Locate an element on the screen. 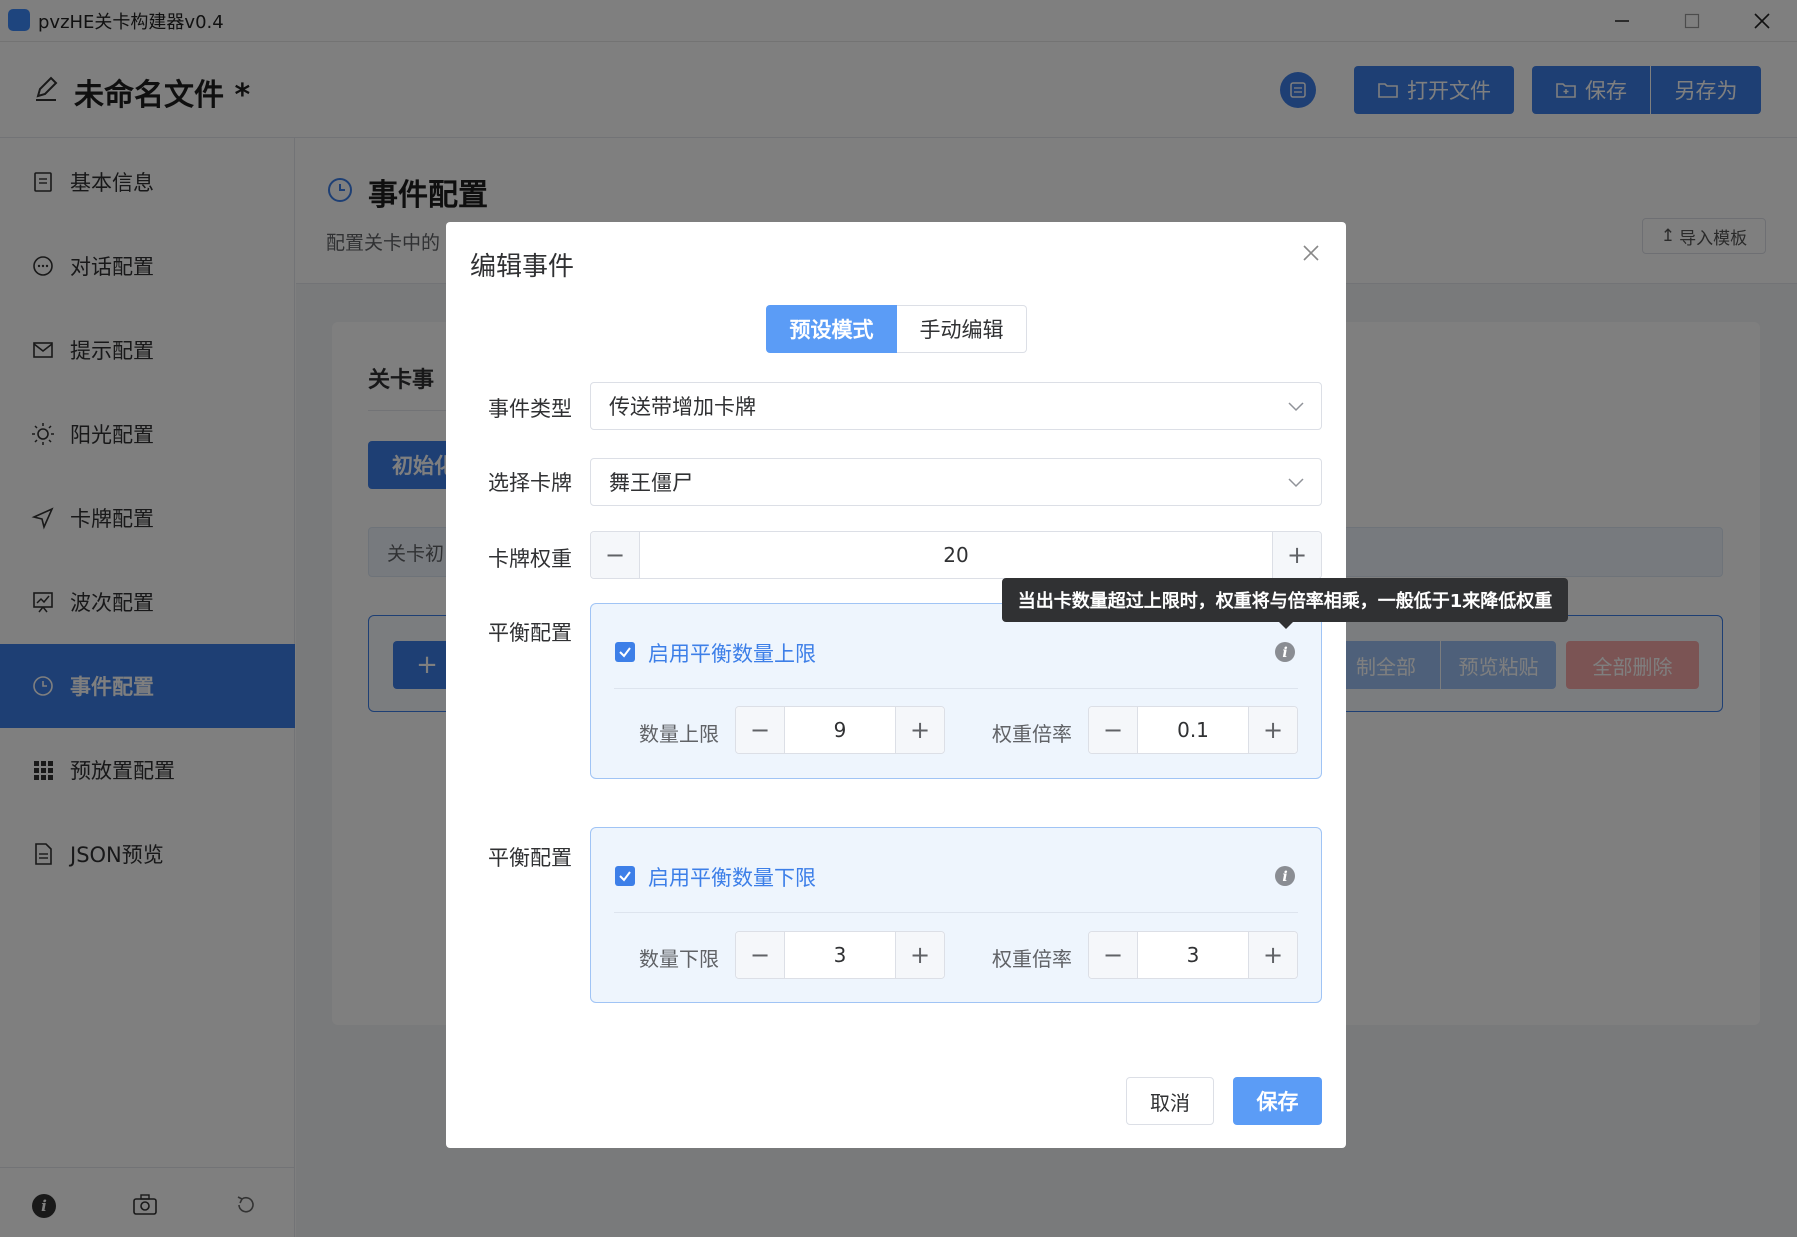  event-type-label: 事件类型 is located at coordinates (530, 409).